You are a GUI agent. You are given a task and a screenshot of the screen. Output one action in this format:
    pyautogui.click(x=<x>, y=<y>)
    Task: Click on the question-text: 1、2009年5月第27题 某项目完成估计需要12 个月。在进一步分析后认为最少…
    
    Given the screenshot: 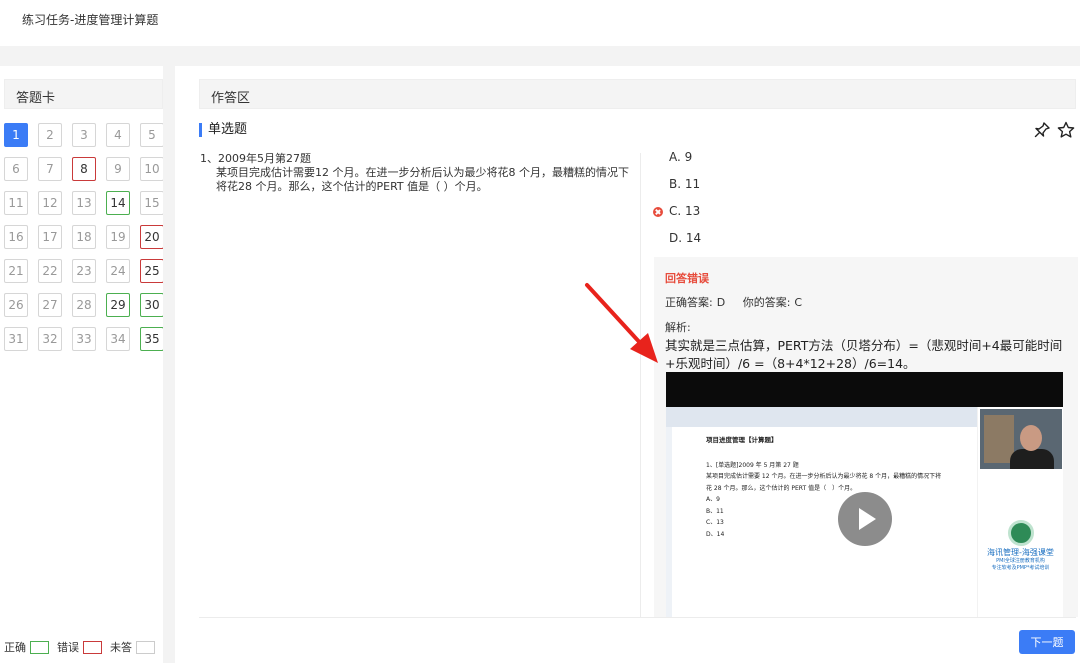 What is the action you would take?
    pyautogui.click(x=415, y=173)
    